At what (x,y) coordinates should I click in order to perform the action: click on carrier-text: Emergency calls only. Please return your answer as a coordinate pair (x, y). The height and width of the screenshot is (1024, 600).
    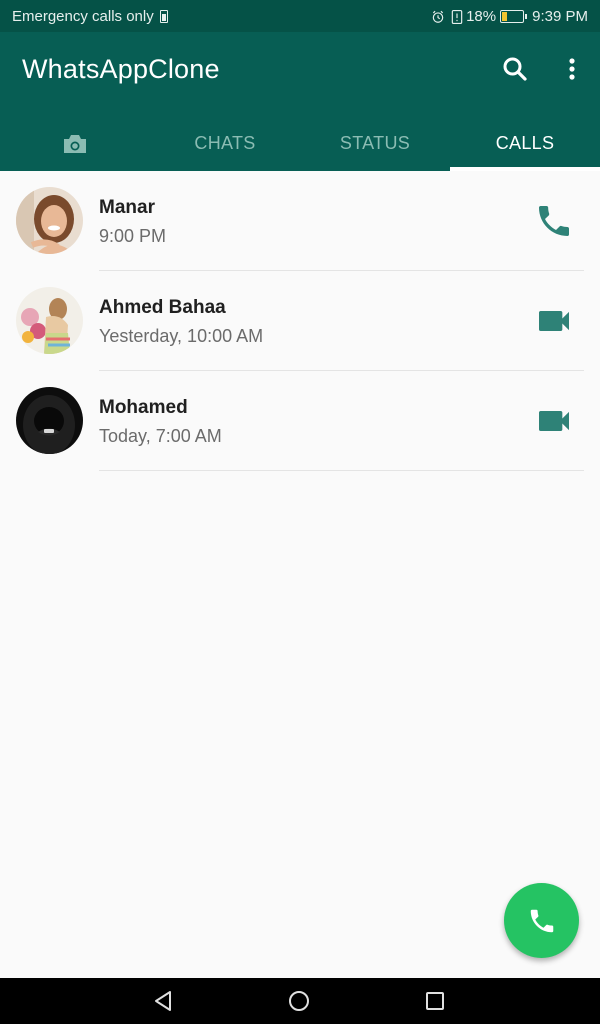
    Looking at the image, I should click on (83, 16).